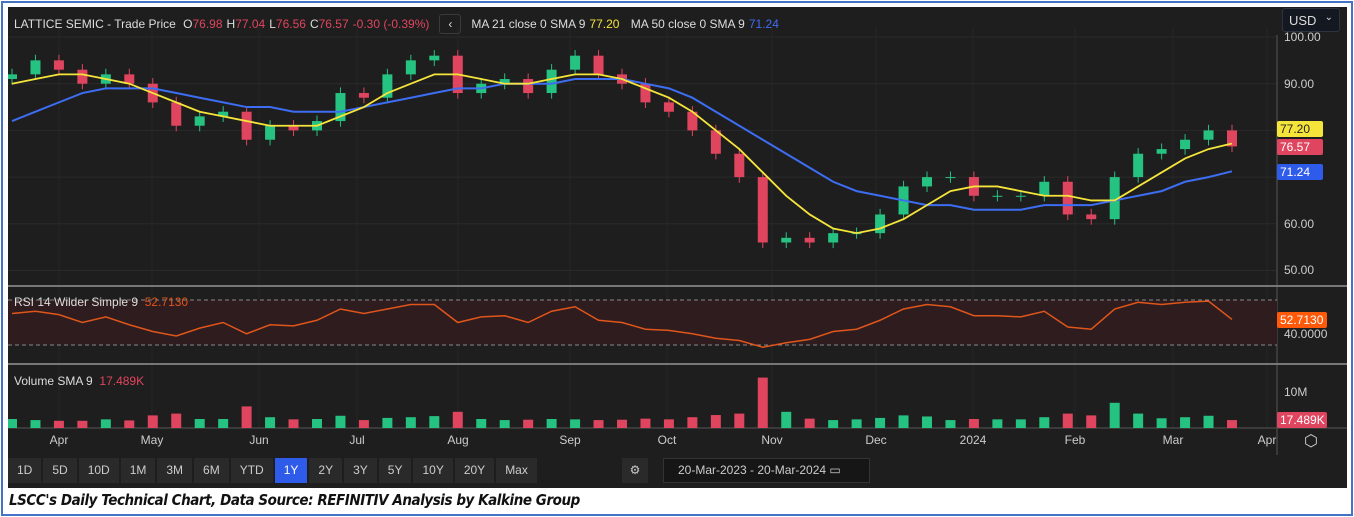 Image resolution: width=1354 pixels, height=517 pixels. What do you see at coordinates (395, 470) in the screenshot?
I see `range-button-5y: 5Y` at bounding box center [395, 470].